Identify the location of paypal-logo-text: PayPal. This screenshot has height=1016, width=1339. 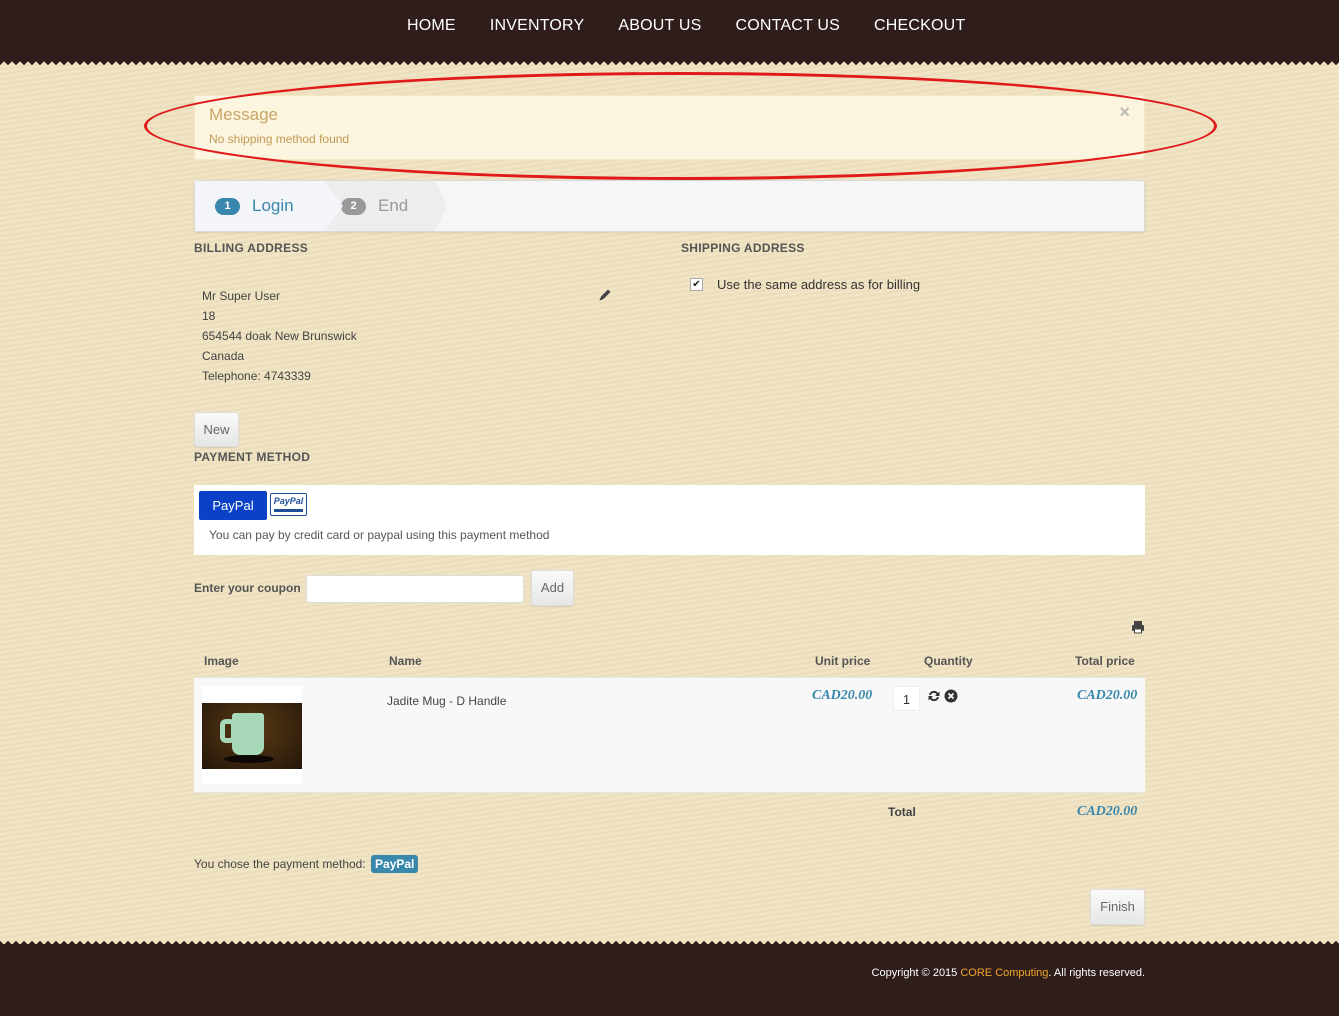
(288, 501).